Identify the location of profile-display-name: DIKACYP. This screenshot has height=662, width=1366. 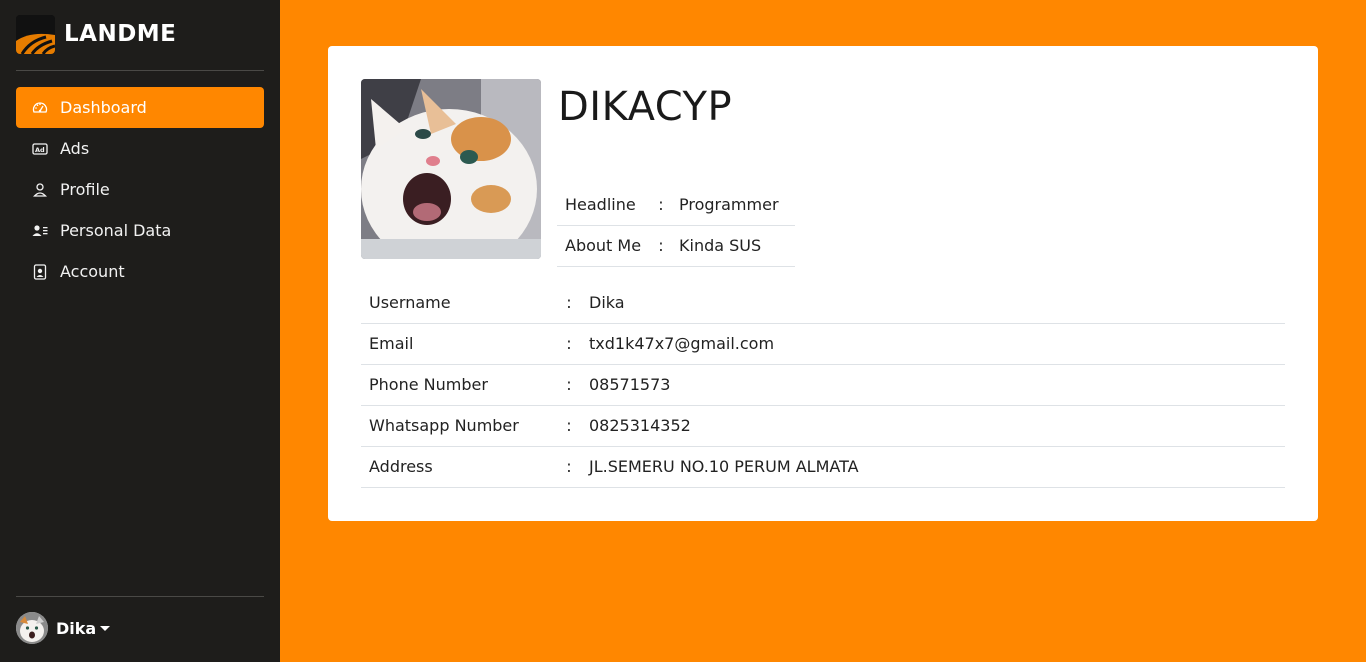
(645, 107).